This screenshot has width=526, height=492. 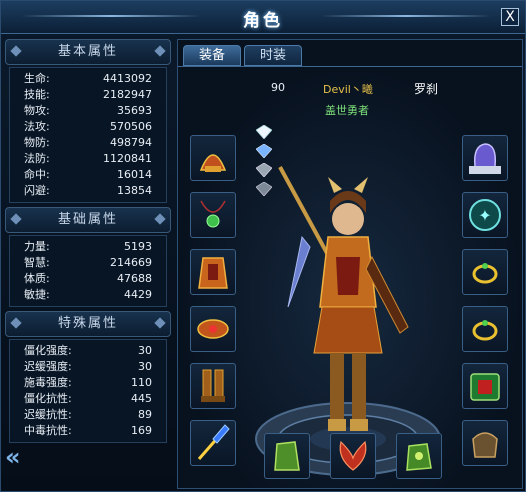 What do you see at coordinates (48, 430) in the screenshot?
I see `attr-label: 中毒抗性:` at bounding box center [48, 430].